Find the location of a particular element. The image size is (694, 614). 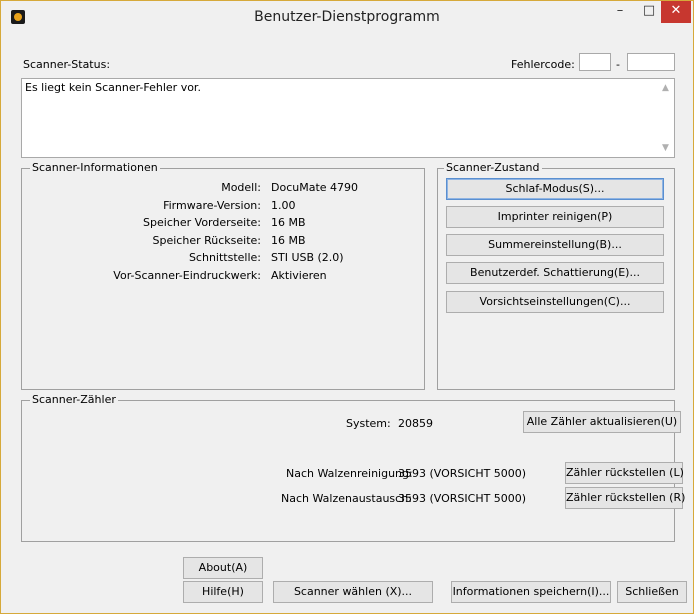

info-value-model: DocuMate 4790 is located at coordinates (315, 187).